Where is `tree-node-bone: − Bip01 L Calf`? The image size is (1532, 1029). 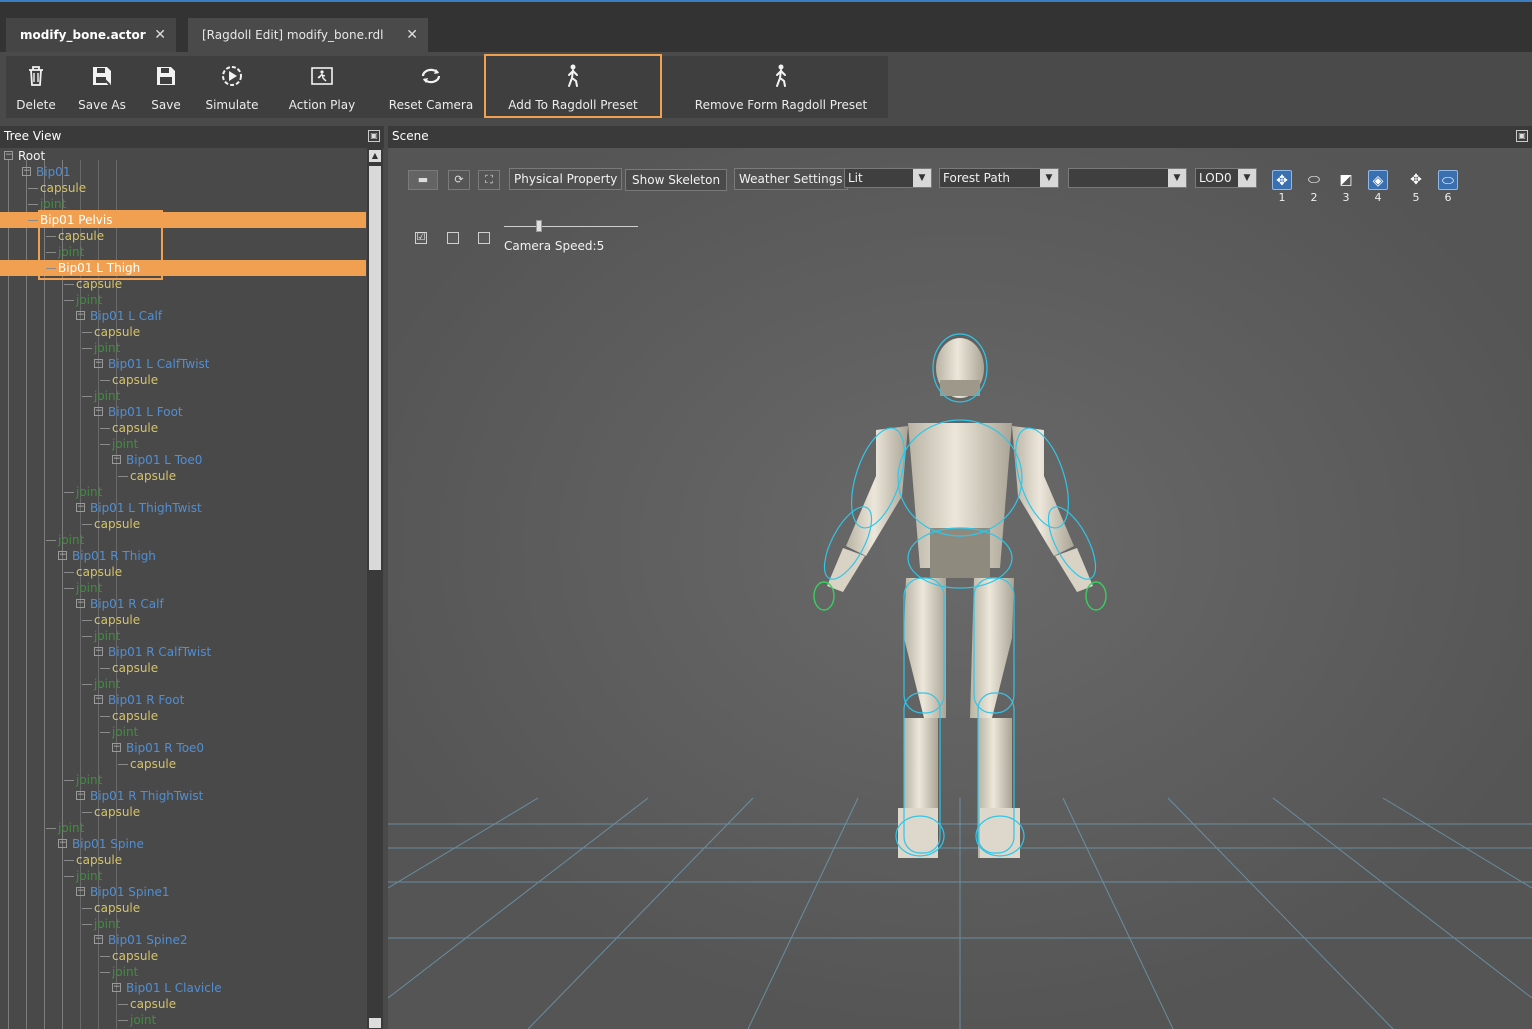
tree-node-bone: − Bip01 L Calf is located at coordinates (183, 316).